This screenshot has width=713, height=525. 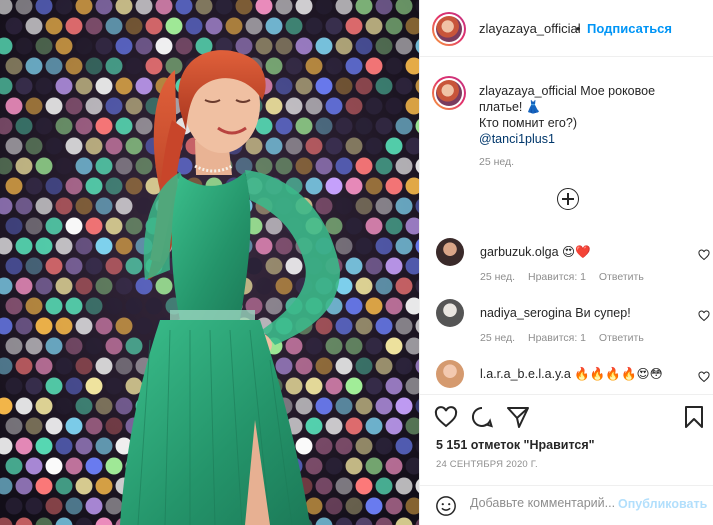 I want to click on post-date: 24 СЕНТЯБРЯ 2020 Г., so click(x=487, y=464).